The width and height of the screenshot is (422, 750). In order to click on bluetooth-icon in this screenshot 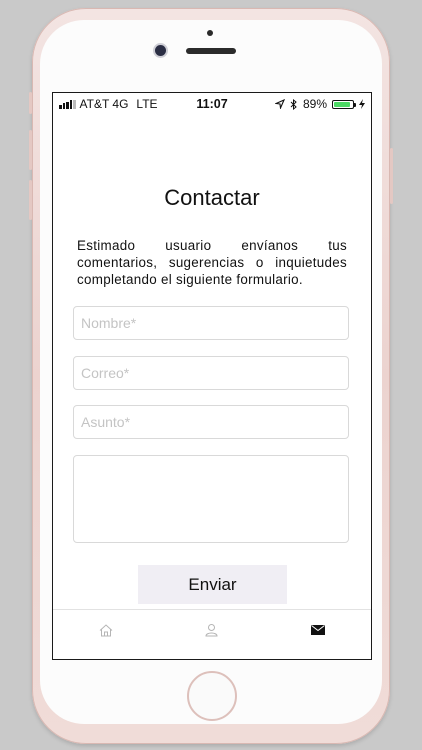, I will do `click(293, 104)`.